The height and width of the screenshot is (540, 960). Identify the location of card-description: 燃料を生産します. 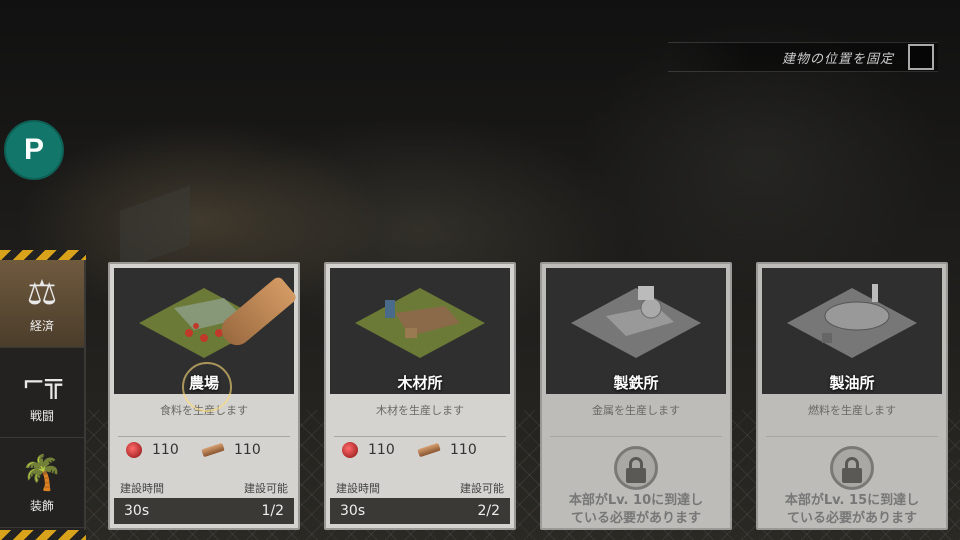
(852, 410).